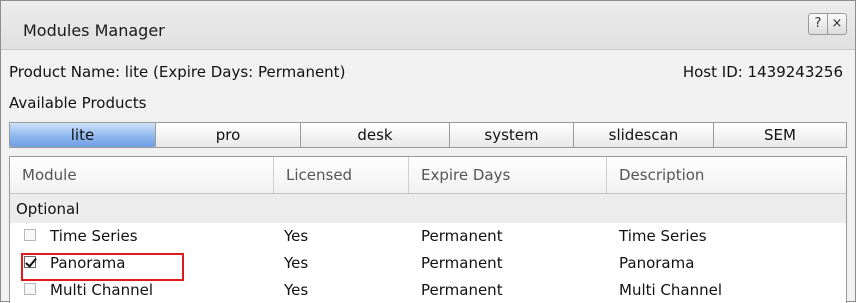 This screenshot has width=856, height=303. Describe the element at coordinates (374, 135) in the screenshot. I see `tab-desk: desk` at that location.